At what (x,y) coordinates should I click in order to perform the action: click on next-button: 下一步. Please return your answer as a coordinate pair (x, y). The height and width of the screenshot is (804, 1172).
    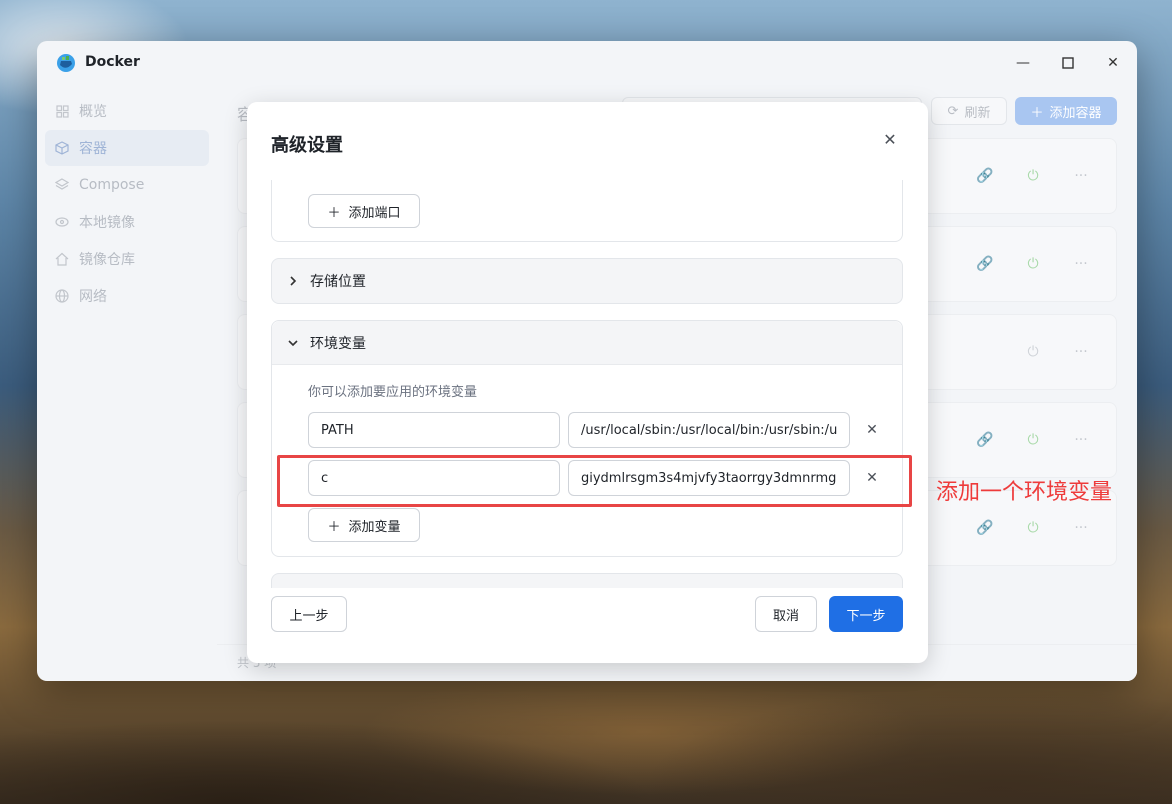
    Looking at the image, I should click on (866, 614).